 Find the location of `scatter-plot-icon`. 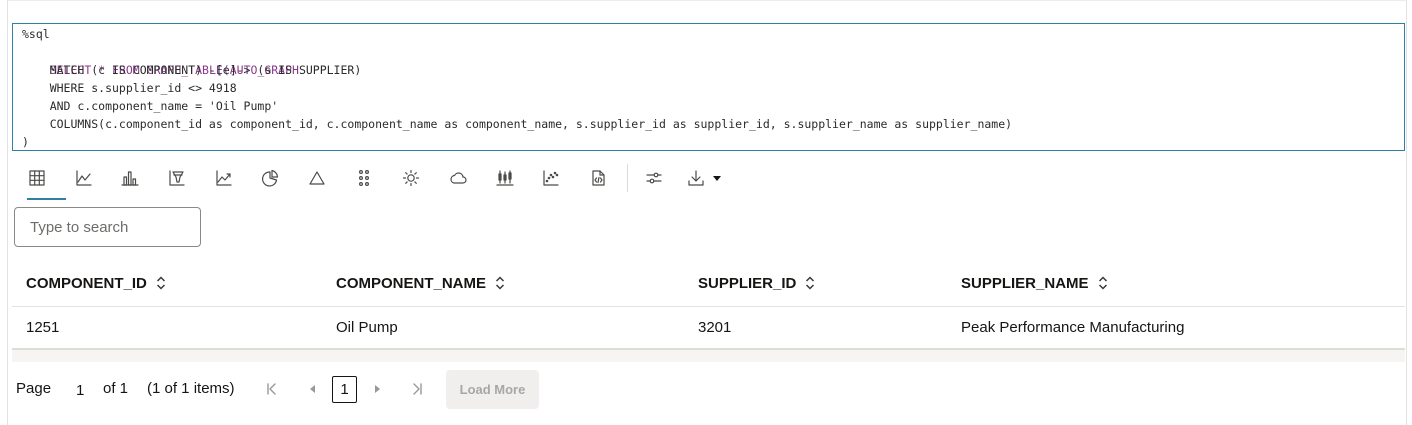

scatter-plot-icon is located at coordinates (551, 178).